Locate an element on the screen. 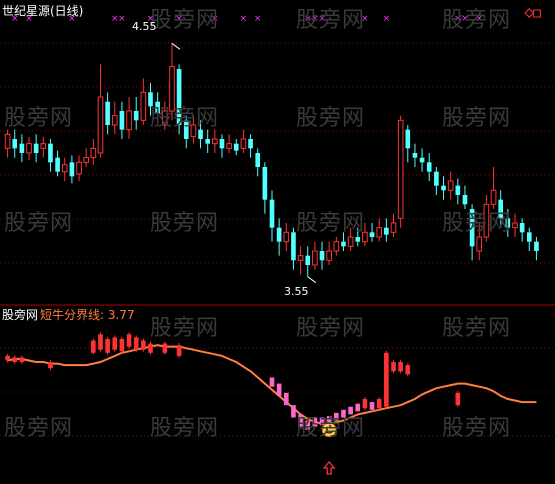  diamond-icon is located at coordinates (529, 13).